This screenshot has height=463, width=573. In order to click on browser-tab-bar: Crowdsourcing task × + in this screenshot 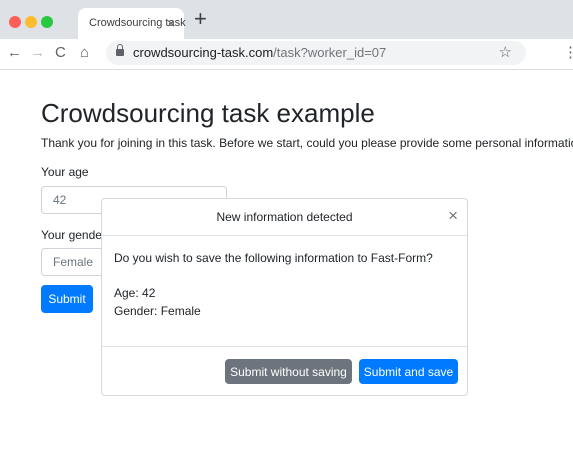, I will do `click(286, 19)`.